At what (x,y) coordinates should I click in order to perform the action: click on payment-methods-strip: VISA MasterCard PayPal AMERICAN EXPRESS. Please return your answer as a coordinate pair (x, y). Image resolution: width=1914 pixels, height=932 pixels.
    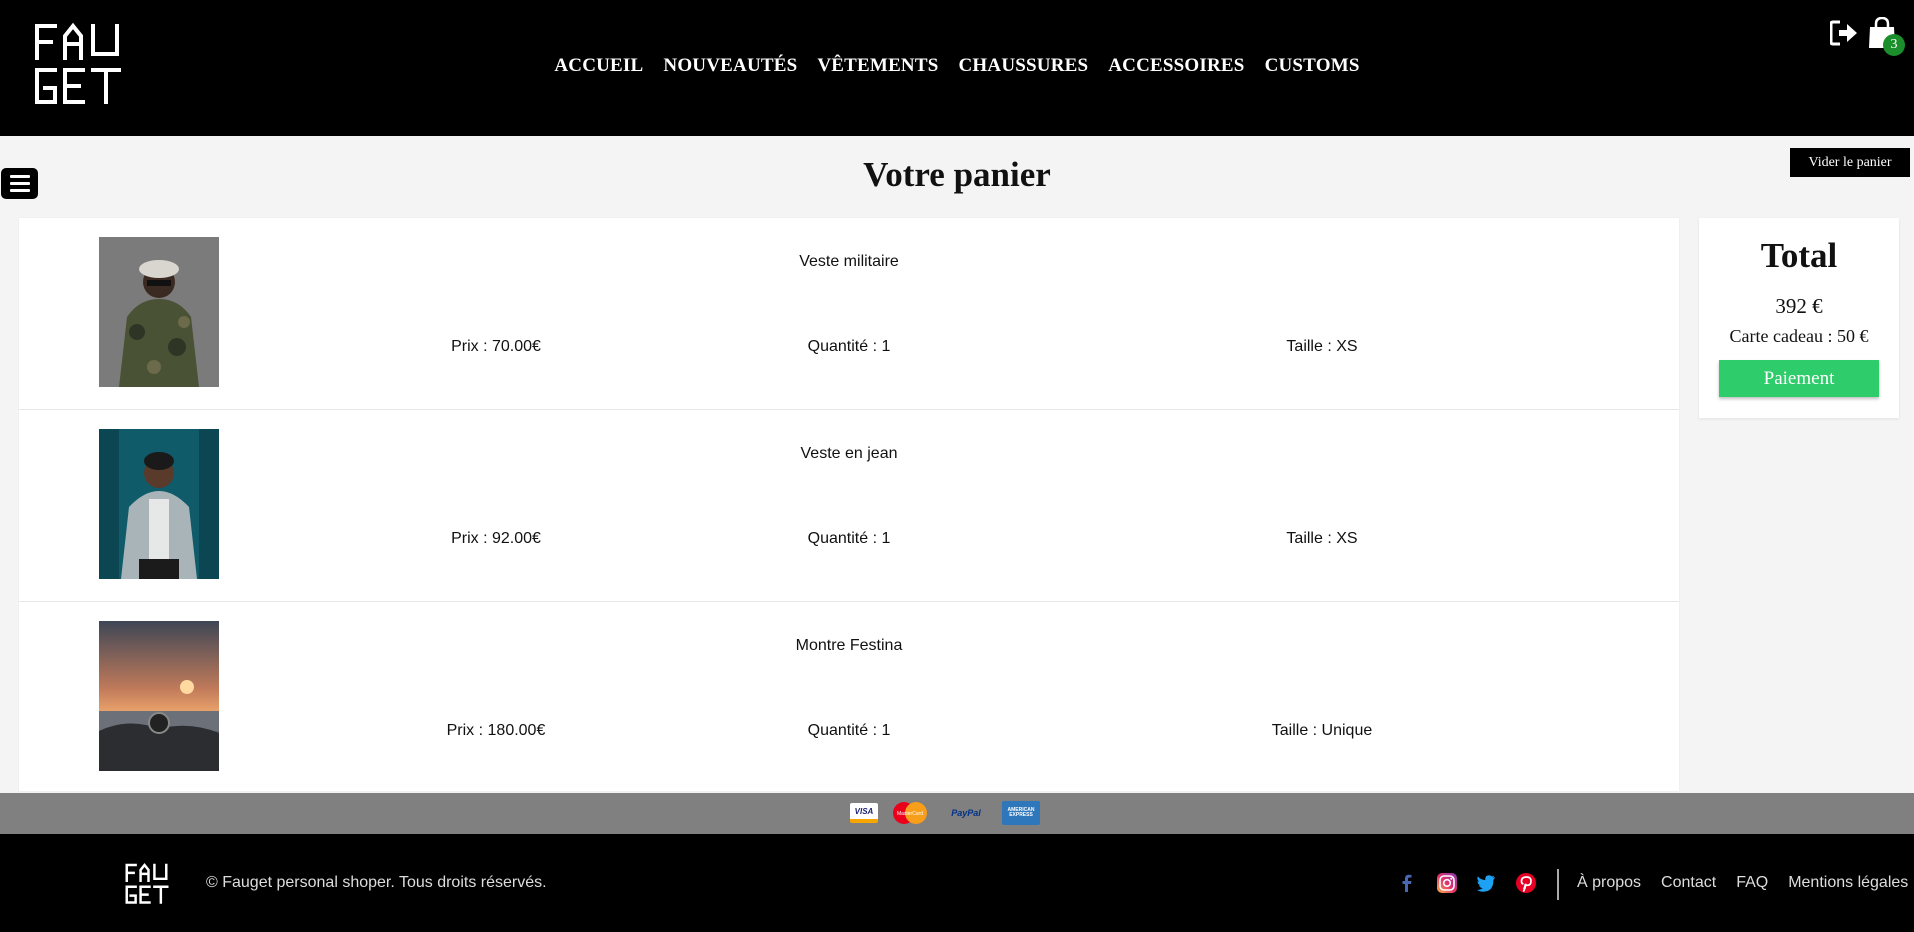
    Looking at the image, I should click on (957, 813).